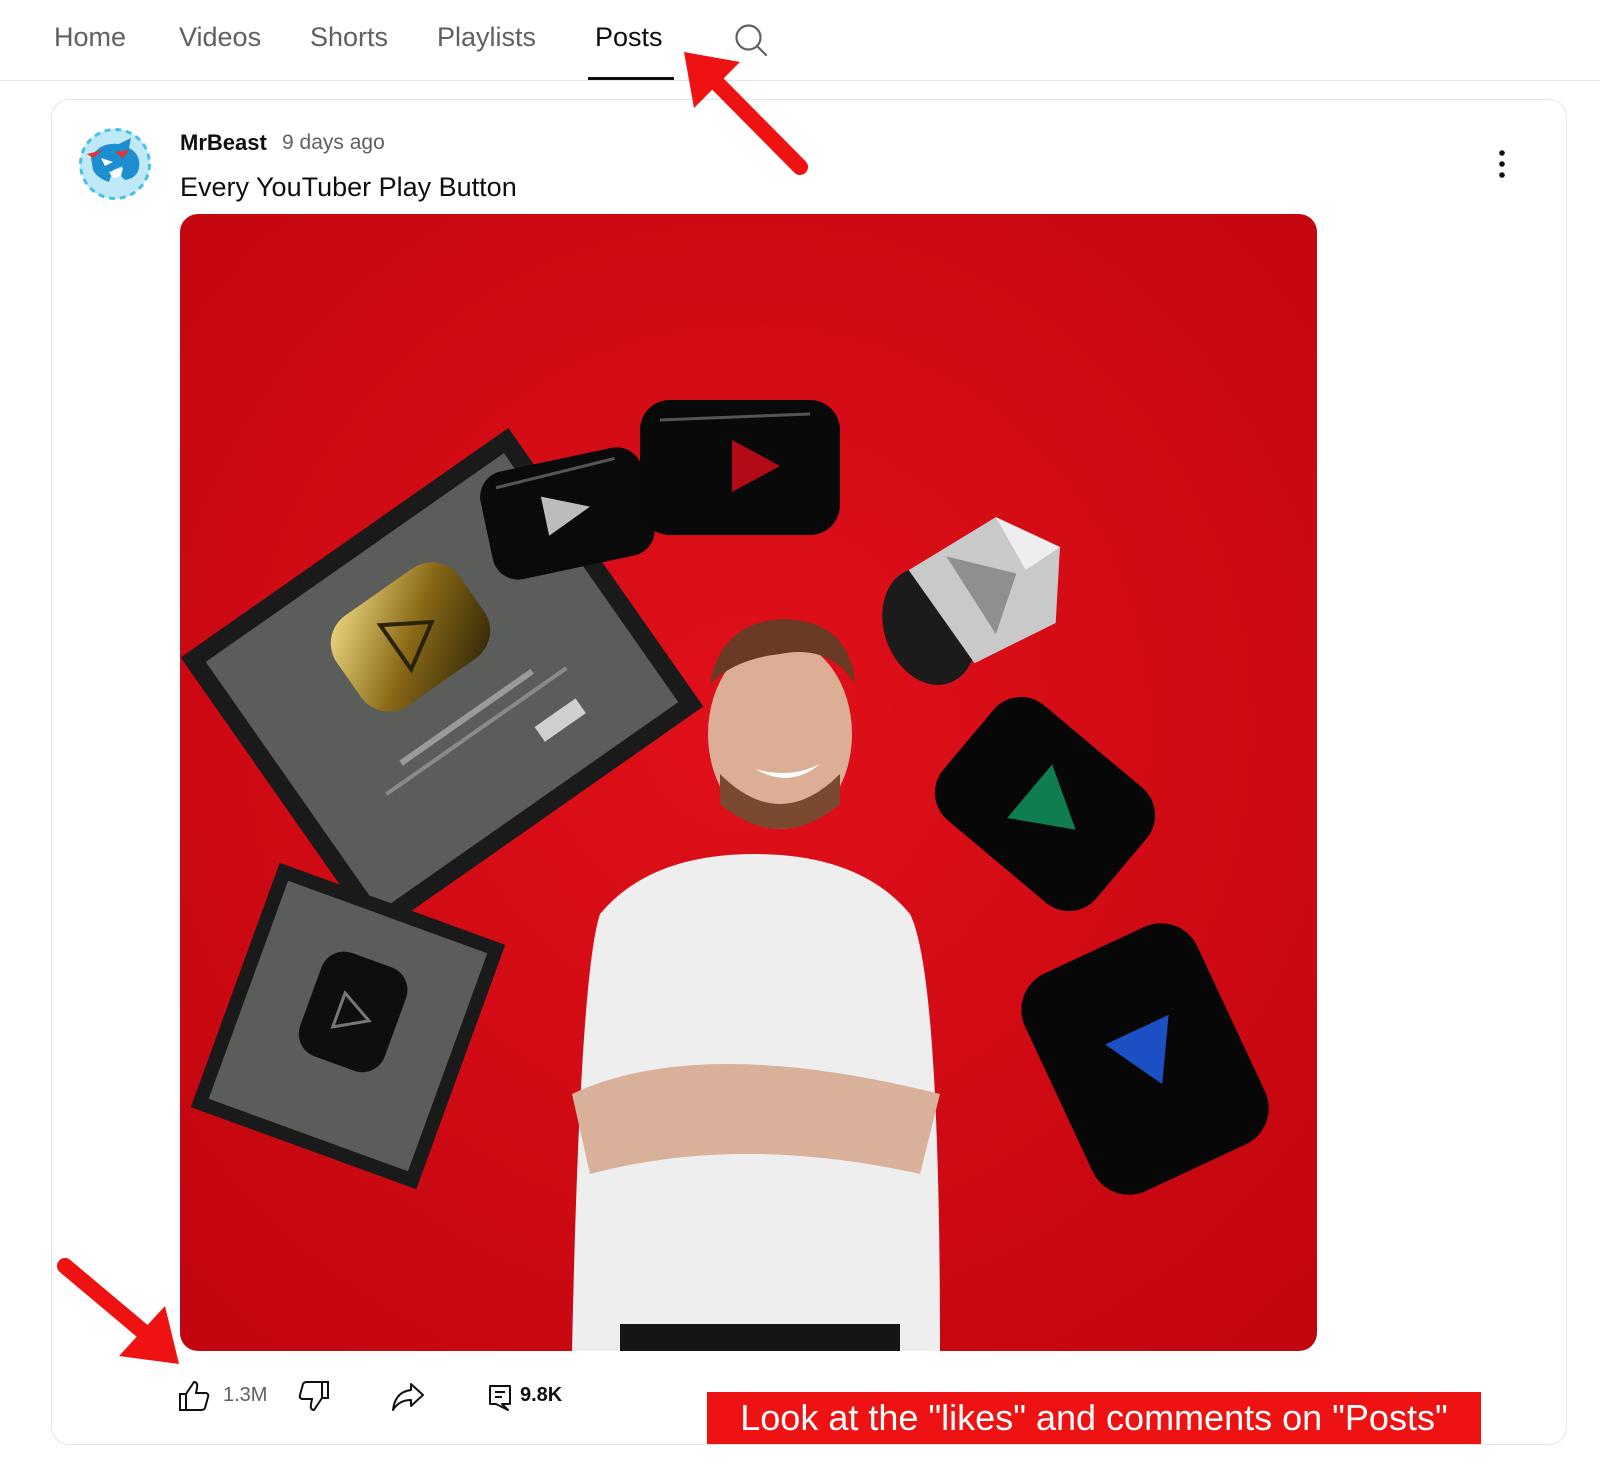  I want to click on tab-videos: Videos, so click(220, 37).